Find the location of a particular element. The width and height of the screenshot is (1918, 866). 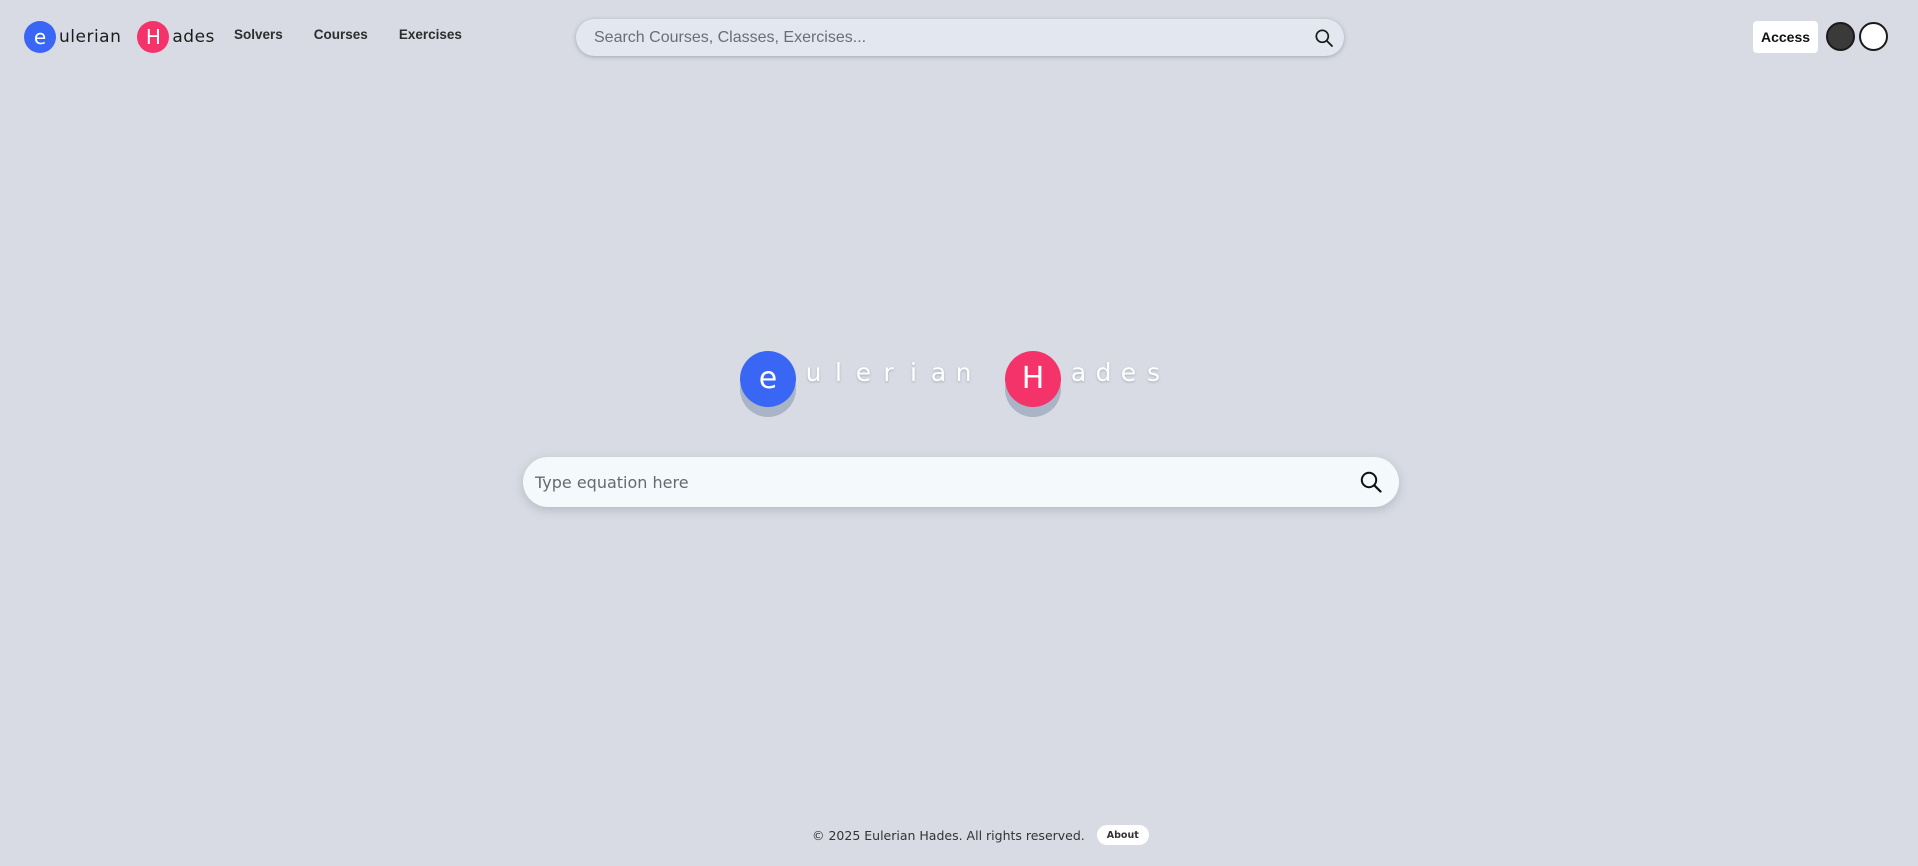

hero-word-ades: a d e s is located at coordinates (1116, 372).